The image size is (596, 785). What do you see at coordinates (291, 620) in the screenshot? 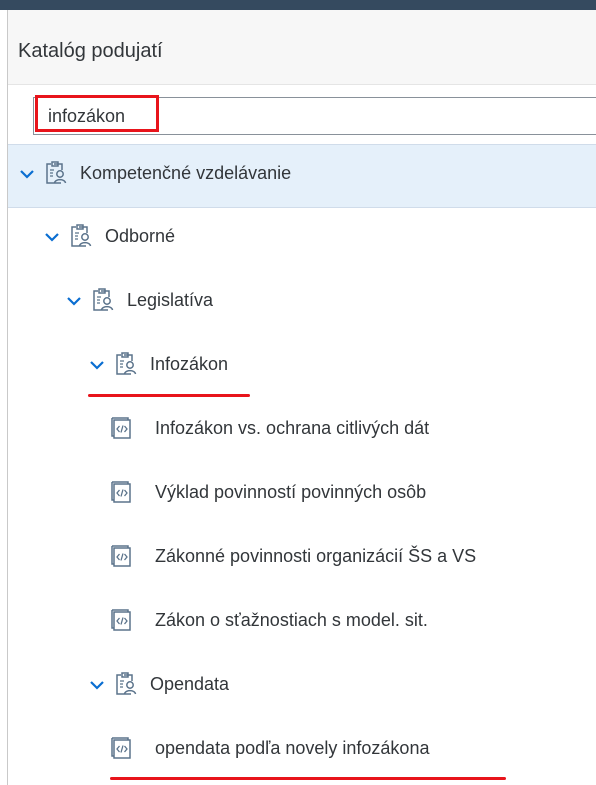
I see `tree-item-label: Zákon o sťažnostiach s model. sit.` at bounding box center [291, 620].